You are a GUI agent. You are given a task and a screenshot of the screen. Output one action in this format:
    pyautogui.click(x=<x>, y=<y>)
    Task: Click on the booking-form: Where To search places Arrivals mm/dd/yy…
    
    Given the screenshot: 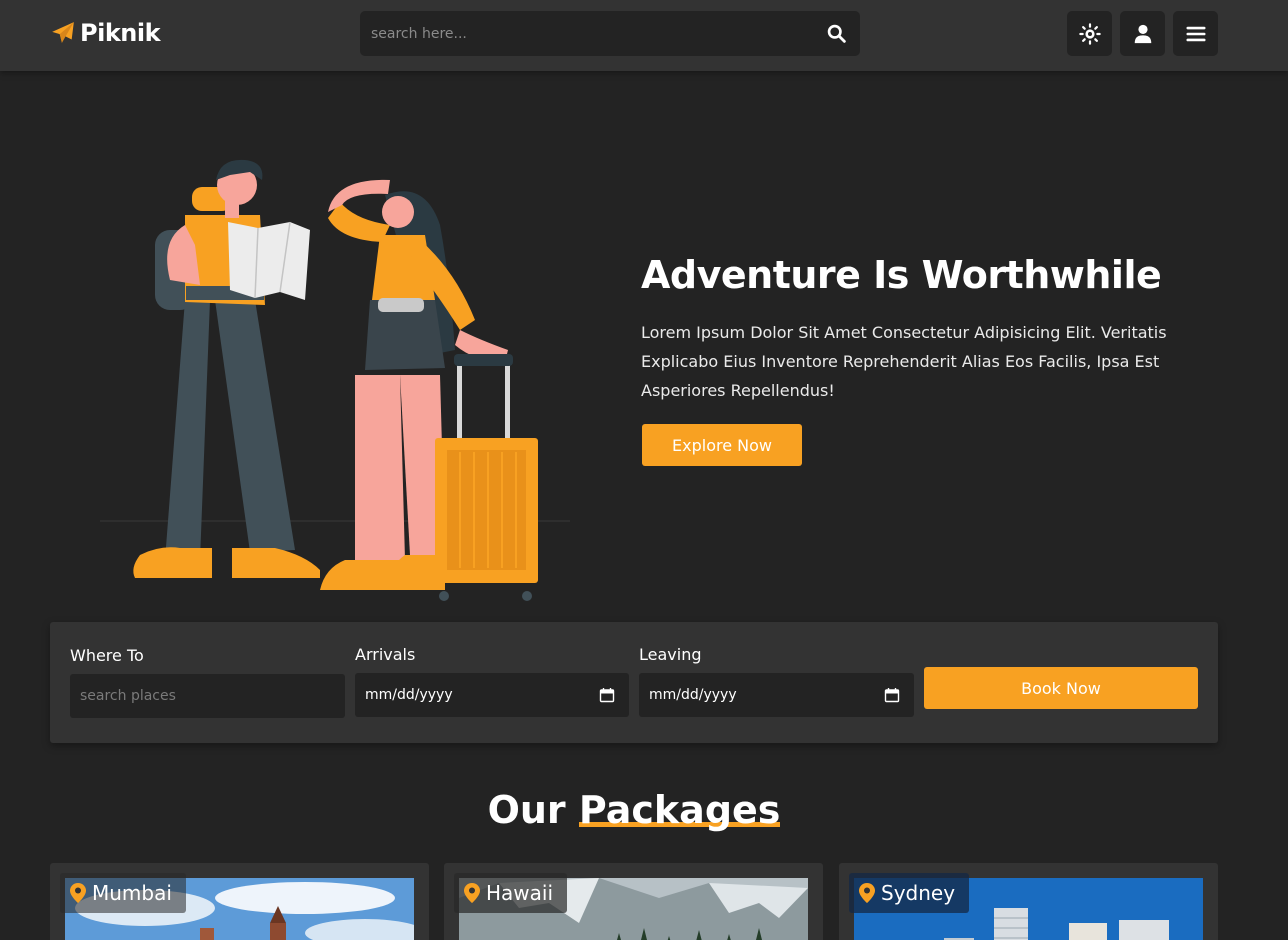 What is the action you would take?
    pyautogui.click(x=634, y=682)
    